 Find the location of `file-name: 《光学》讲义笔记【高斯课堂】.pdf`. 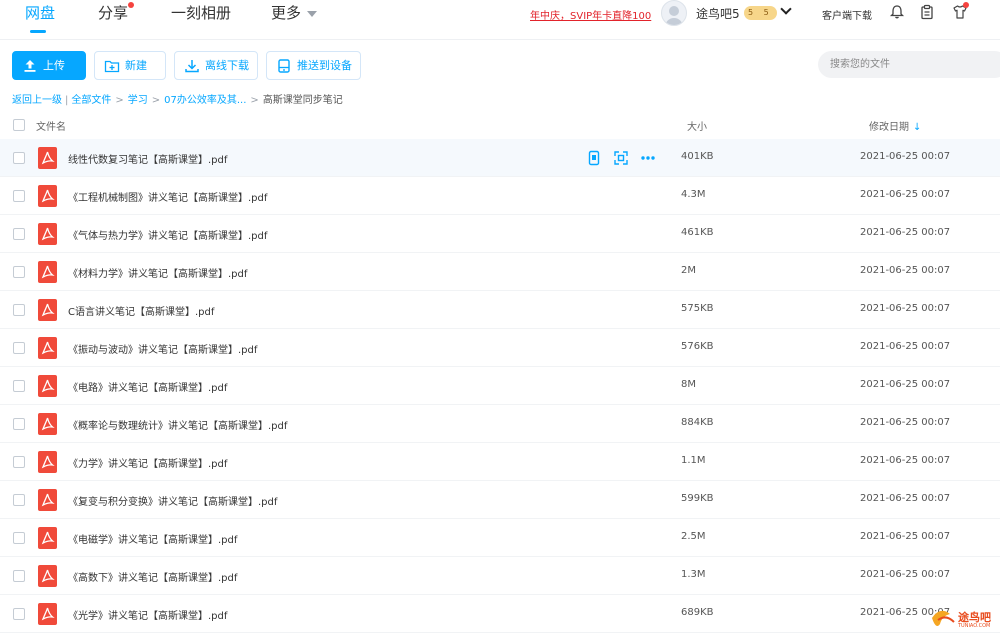

file-name: 《光学》讲义笔记【高斯课堂】.pdf is located at coordinates (147, 614).